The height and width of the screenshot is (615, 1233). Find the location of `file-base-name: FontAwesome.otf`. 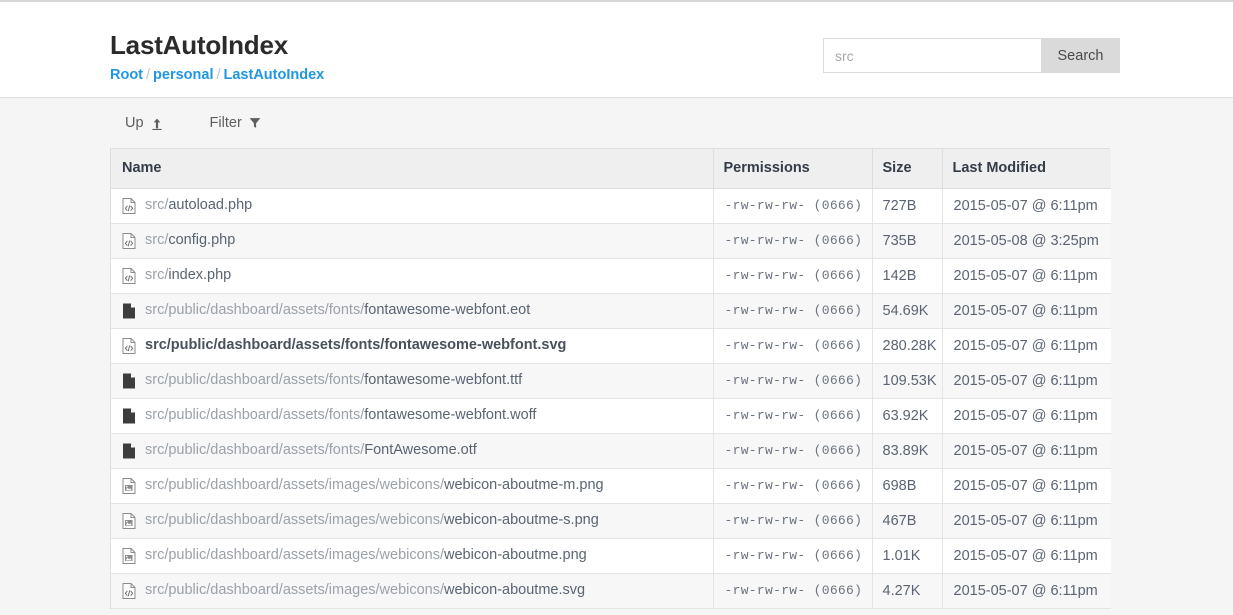

file-base-name: FontAwesome.otf is located at coordinates (420, 450).